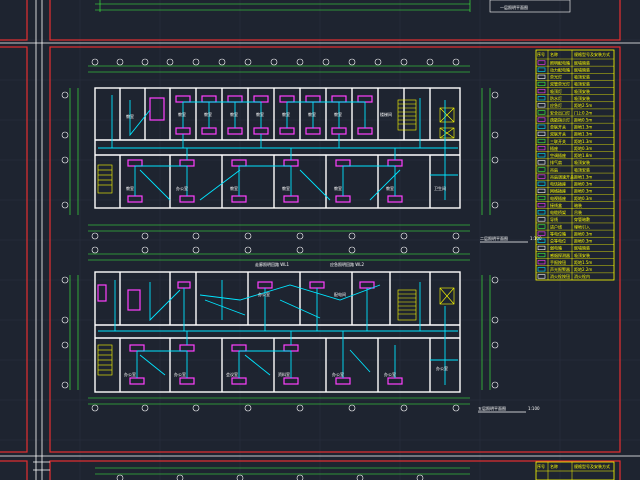  Describe the element at coordinates (583, 262) in the screenshot. I see `legend-row-spec: 距地1.5m` at that location.